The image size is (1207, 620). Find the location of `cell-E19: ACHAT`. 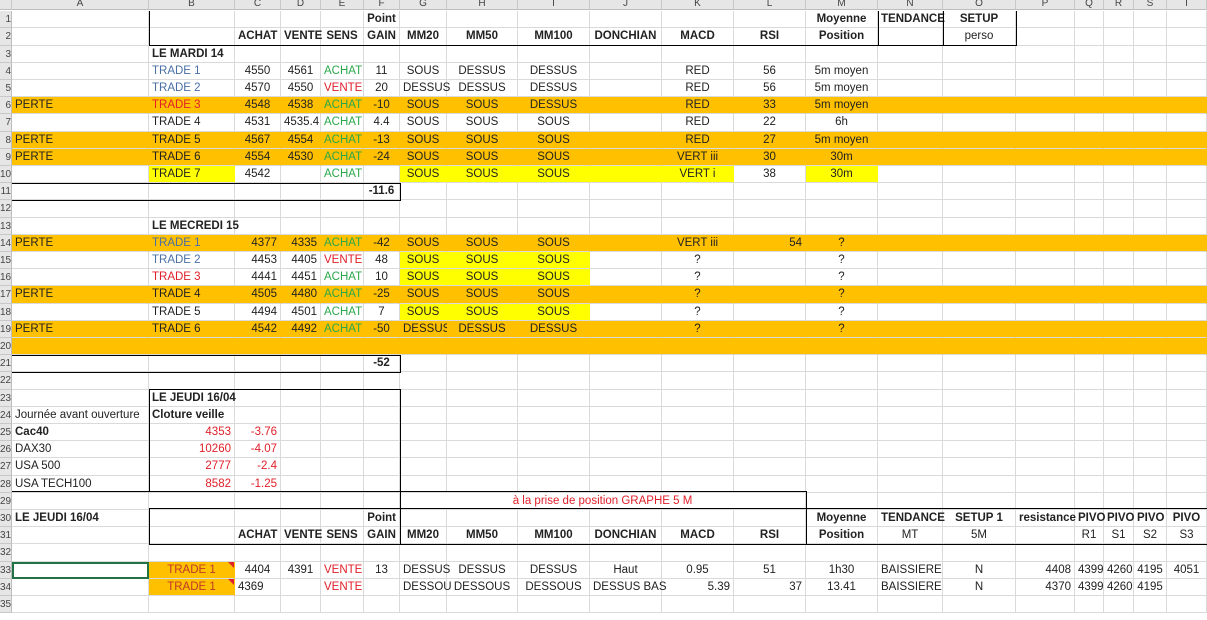

cell-E19: ACHAT is located at coordinates (342, 329).